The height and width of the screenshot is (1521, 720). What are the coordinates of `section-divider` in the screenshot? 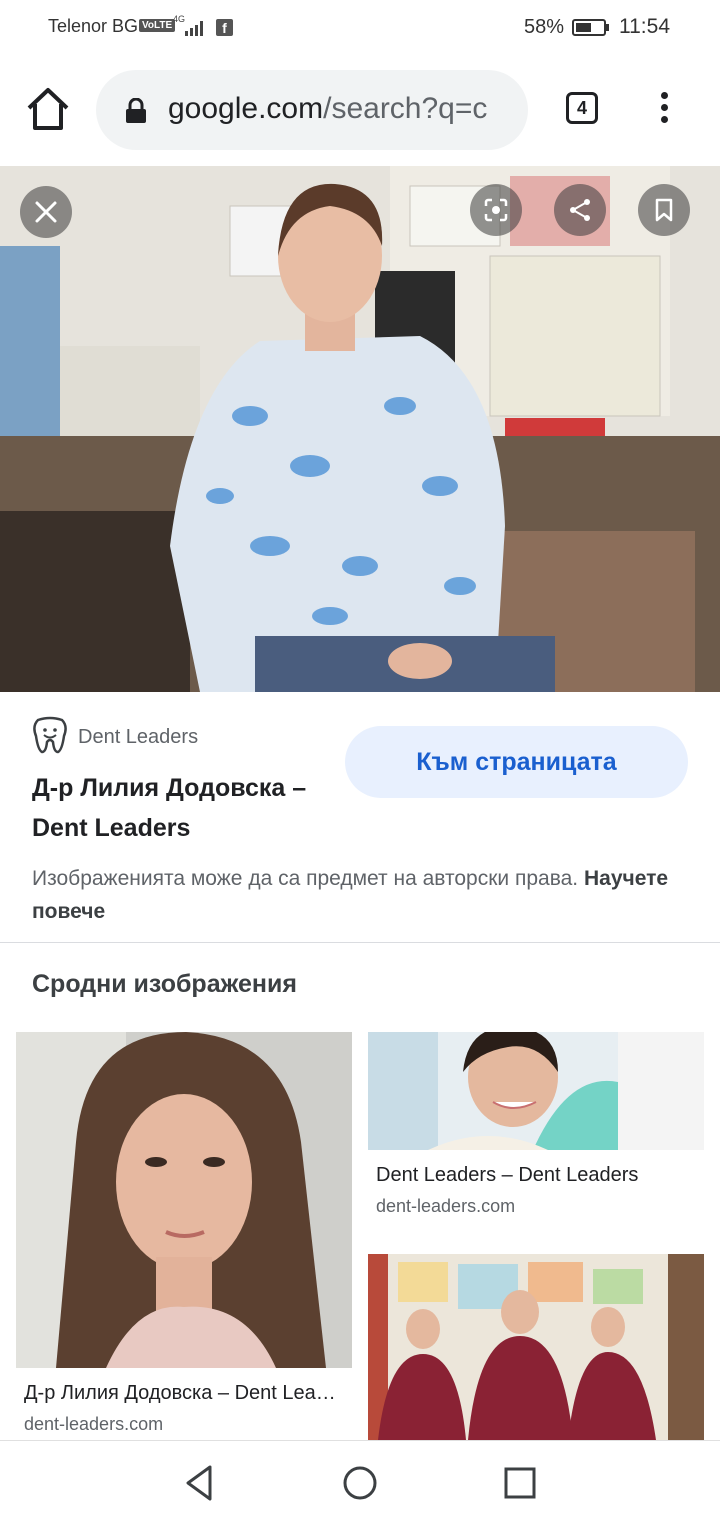 It's located at (360, 942).